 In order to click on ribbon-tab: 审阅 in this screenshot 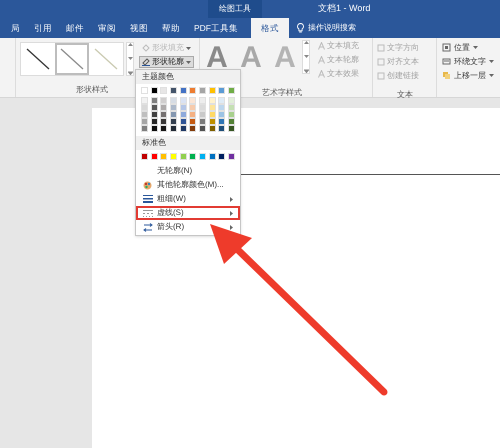, I will do `click(107, 28)`.